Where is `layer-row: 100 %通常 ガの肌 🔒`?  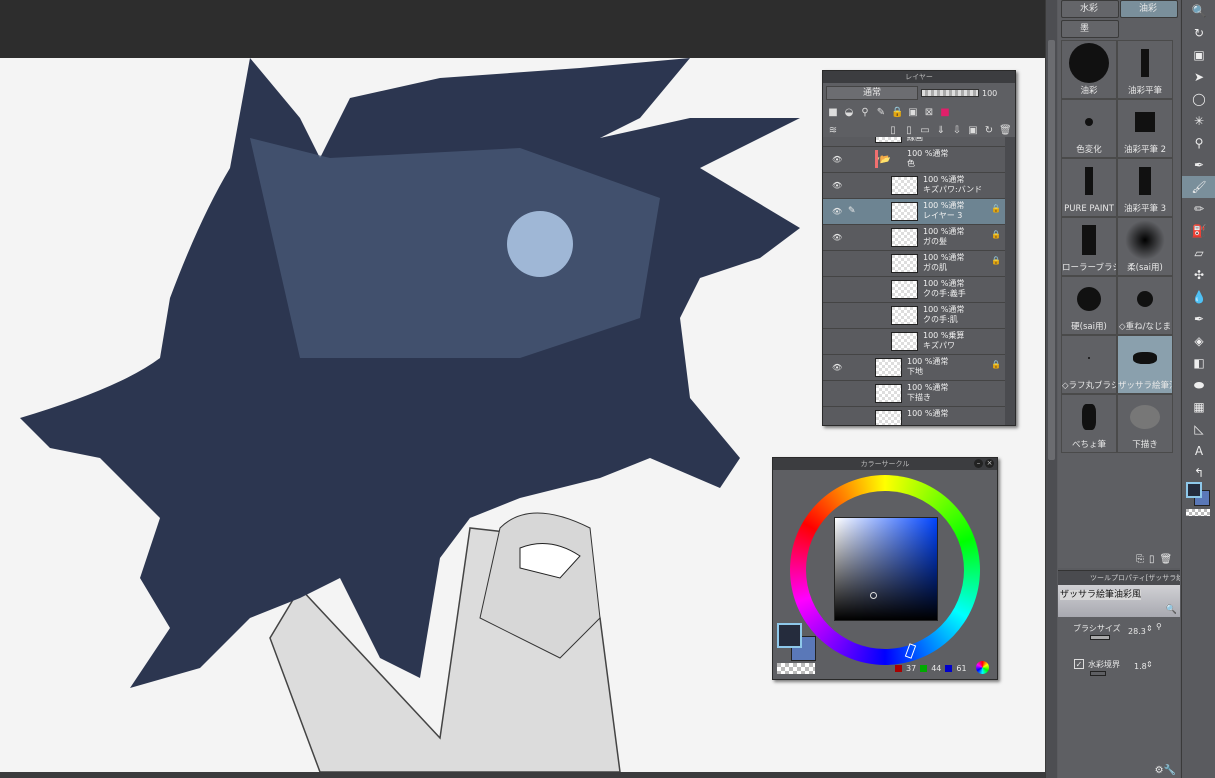
layer-row: 100 %通常 ガの肌 🔒 is located at coordinates (914, 264).